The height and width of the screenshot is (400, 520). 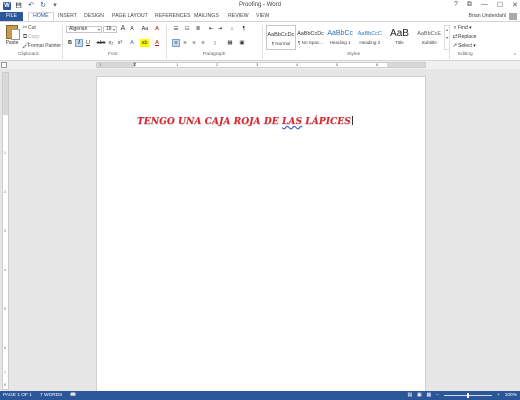 What do you see at coordinates (144, 43) in the screenshot?
I see `highlight-button: ab` at bounding box center [144, 43].